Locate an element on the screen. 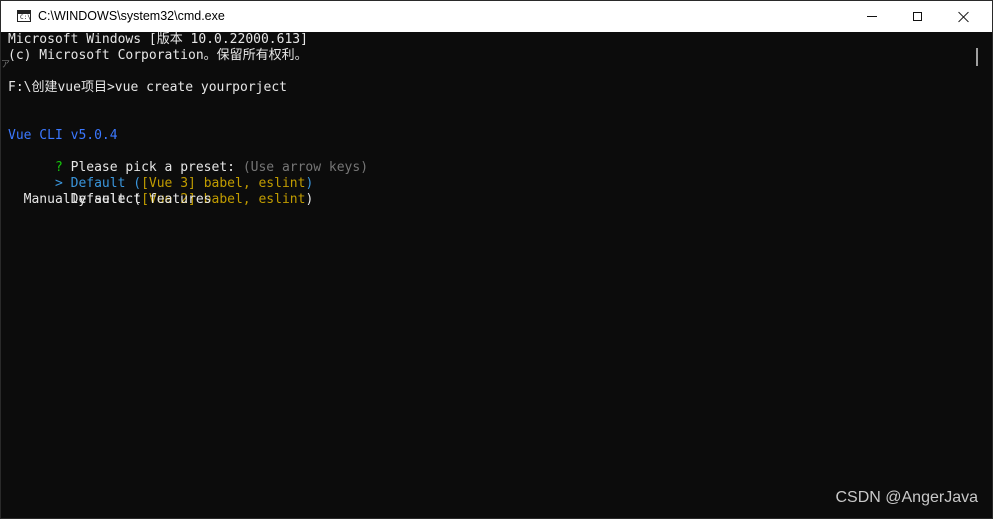 This screenshot has height=519, width=993. preset-prompt: ? Please pick a preset: (Use arrow keys) is located at coordinates (188, 159).